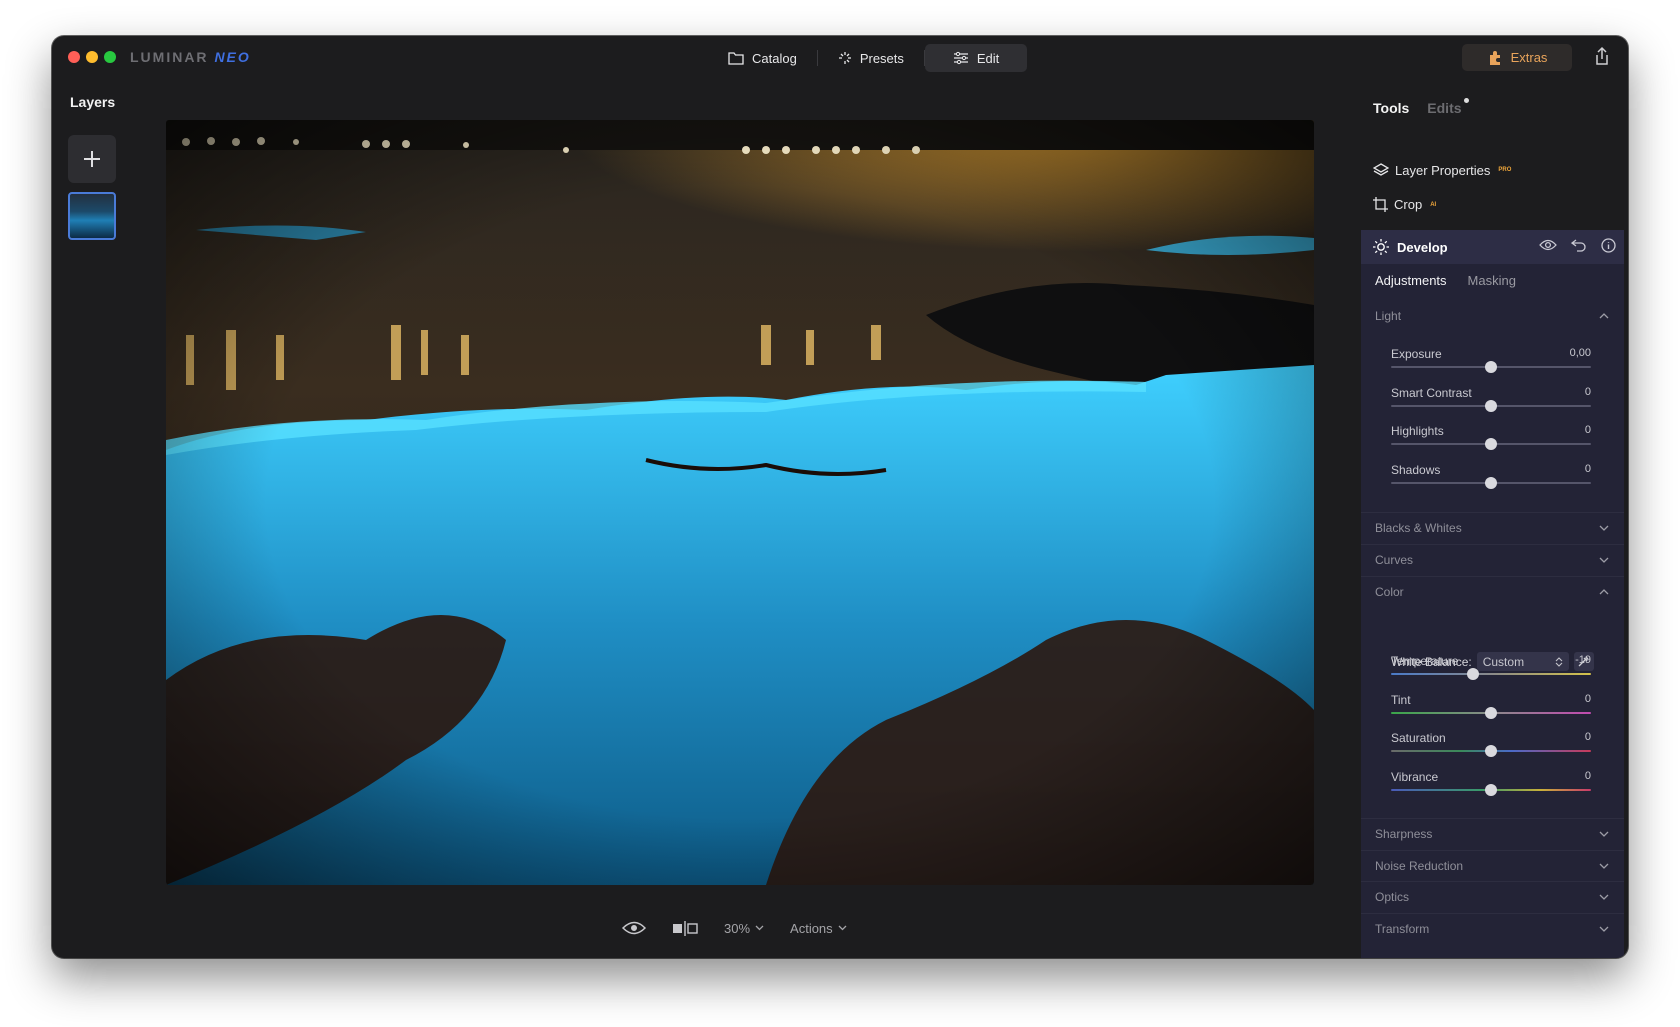 The image size is (1680, 1027). Describe the element at coordinates (74, 57) in the screenshot. I see `close-window-button` at that location.